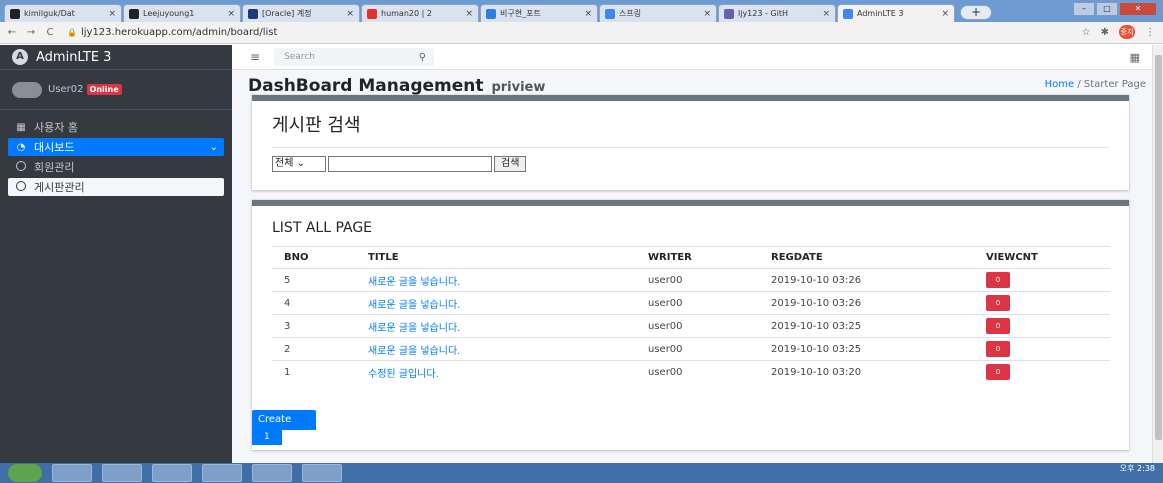 The image size is (1163, 483). I want to click on taskbar-chrome-icon, so click(122, 473).